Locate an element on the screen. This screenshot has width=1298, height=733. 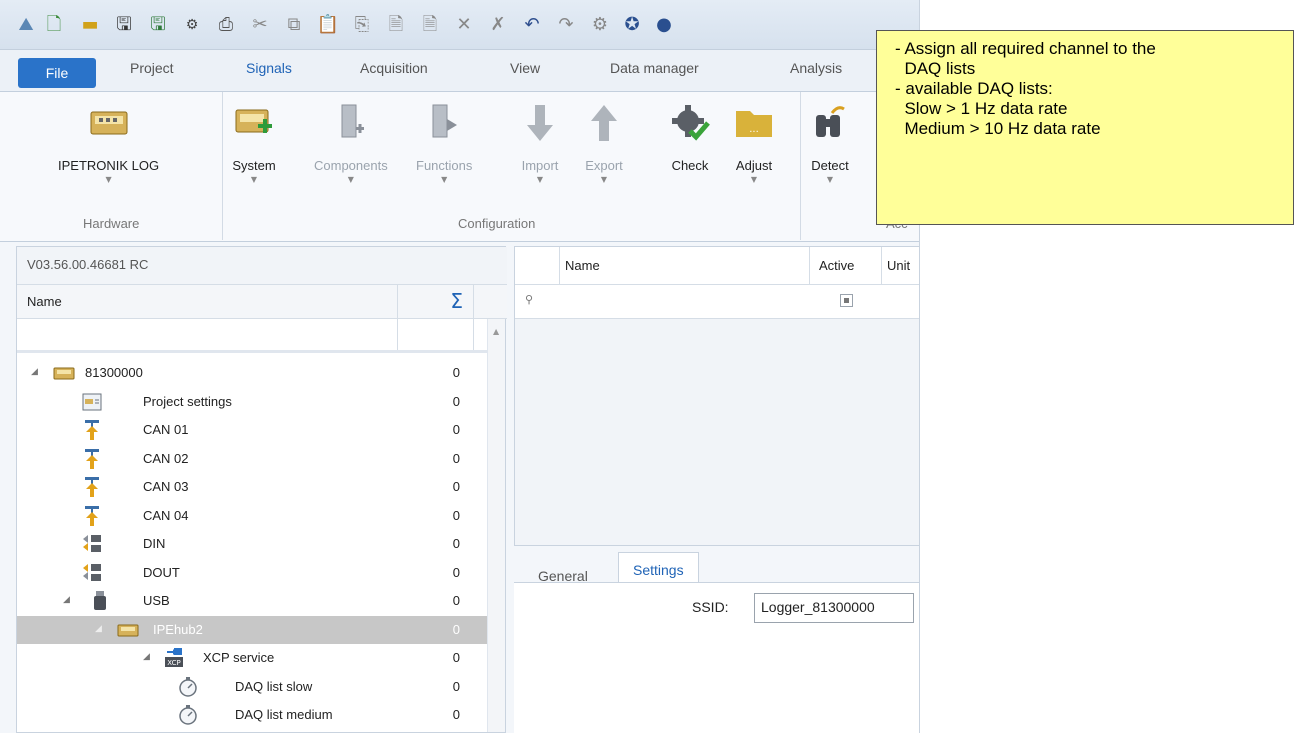
note-line: DAQ lists is located at coordinates (935, 68).